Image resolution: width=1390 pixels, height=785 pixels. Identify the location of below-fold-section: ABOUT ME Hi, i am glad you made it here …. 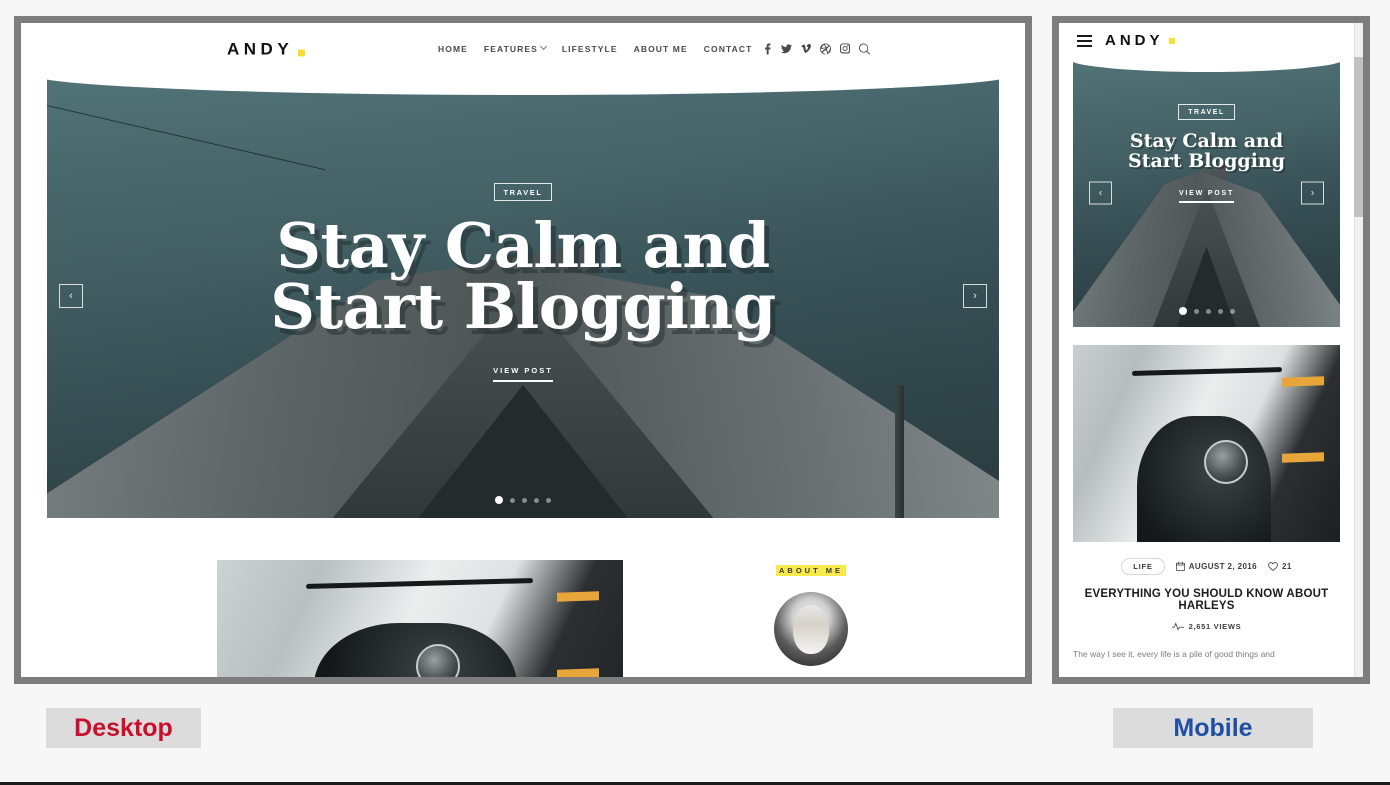
(523, 597).